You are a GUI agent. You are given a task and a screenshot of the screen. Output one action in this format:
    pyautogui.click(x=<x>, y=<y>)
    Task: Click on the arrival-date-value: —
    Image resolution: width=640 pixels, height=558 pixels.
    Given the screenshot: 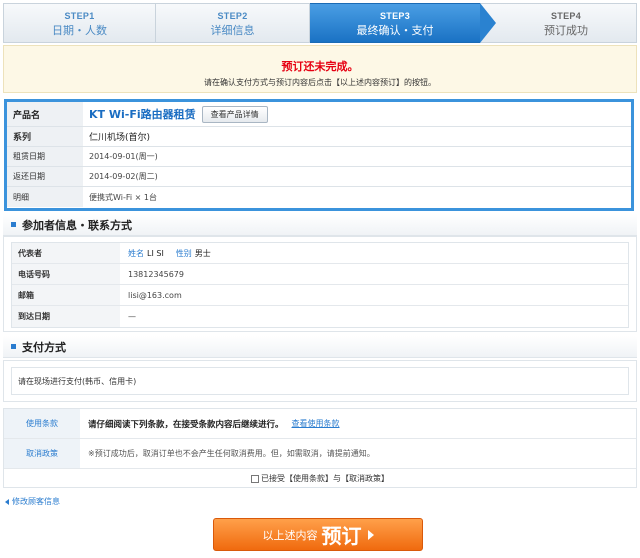 What is the action you would take?
    pyautogui.click(x=132, y=316)
    